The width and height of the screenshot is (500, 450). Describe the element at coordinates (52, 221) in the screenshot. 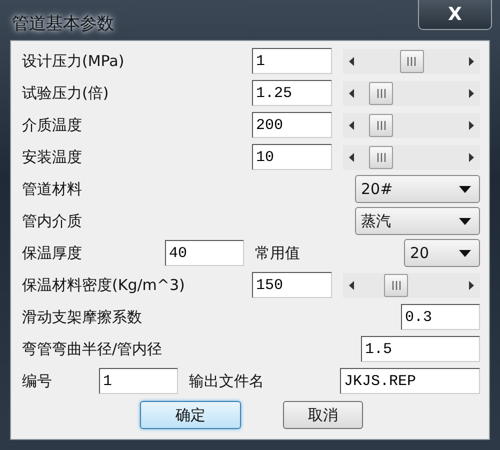

I see `field-label: 管内介质` at that location.